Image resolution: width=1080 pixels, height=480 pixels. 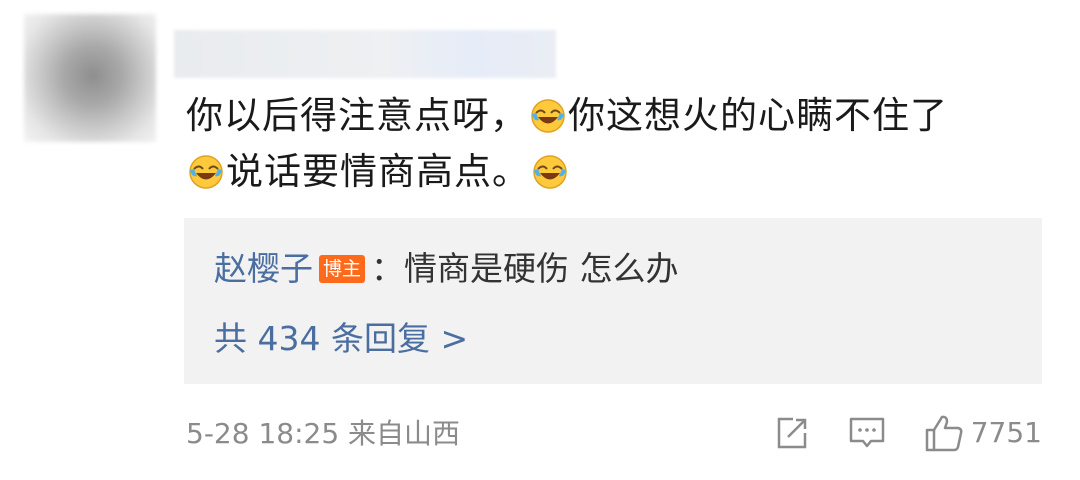 I want to click on comment-meta: 5-28 18:25 来自山西, so click(x=323, y=433).